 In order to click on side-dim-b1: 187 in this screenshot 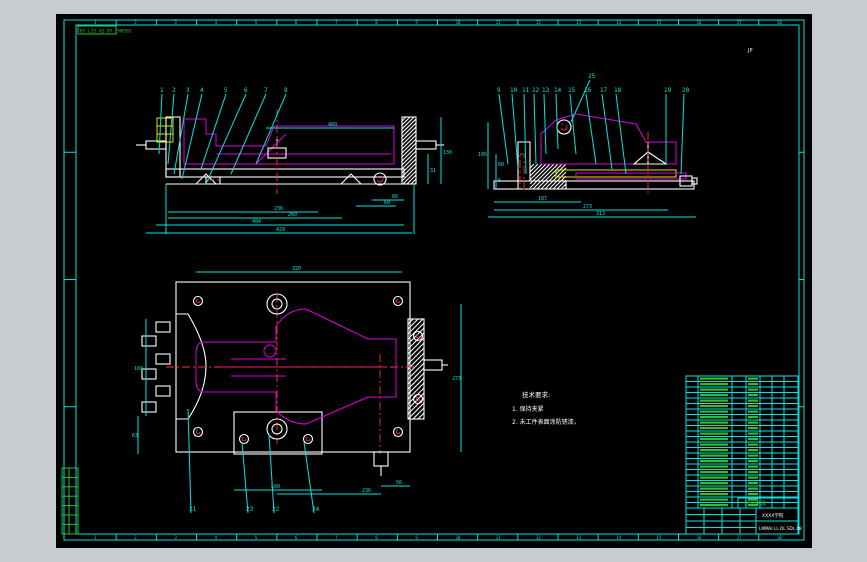, I will do `click(542, 199)`.